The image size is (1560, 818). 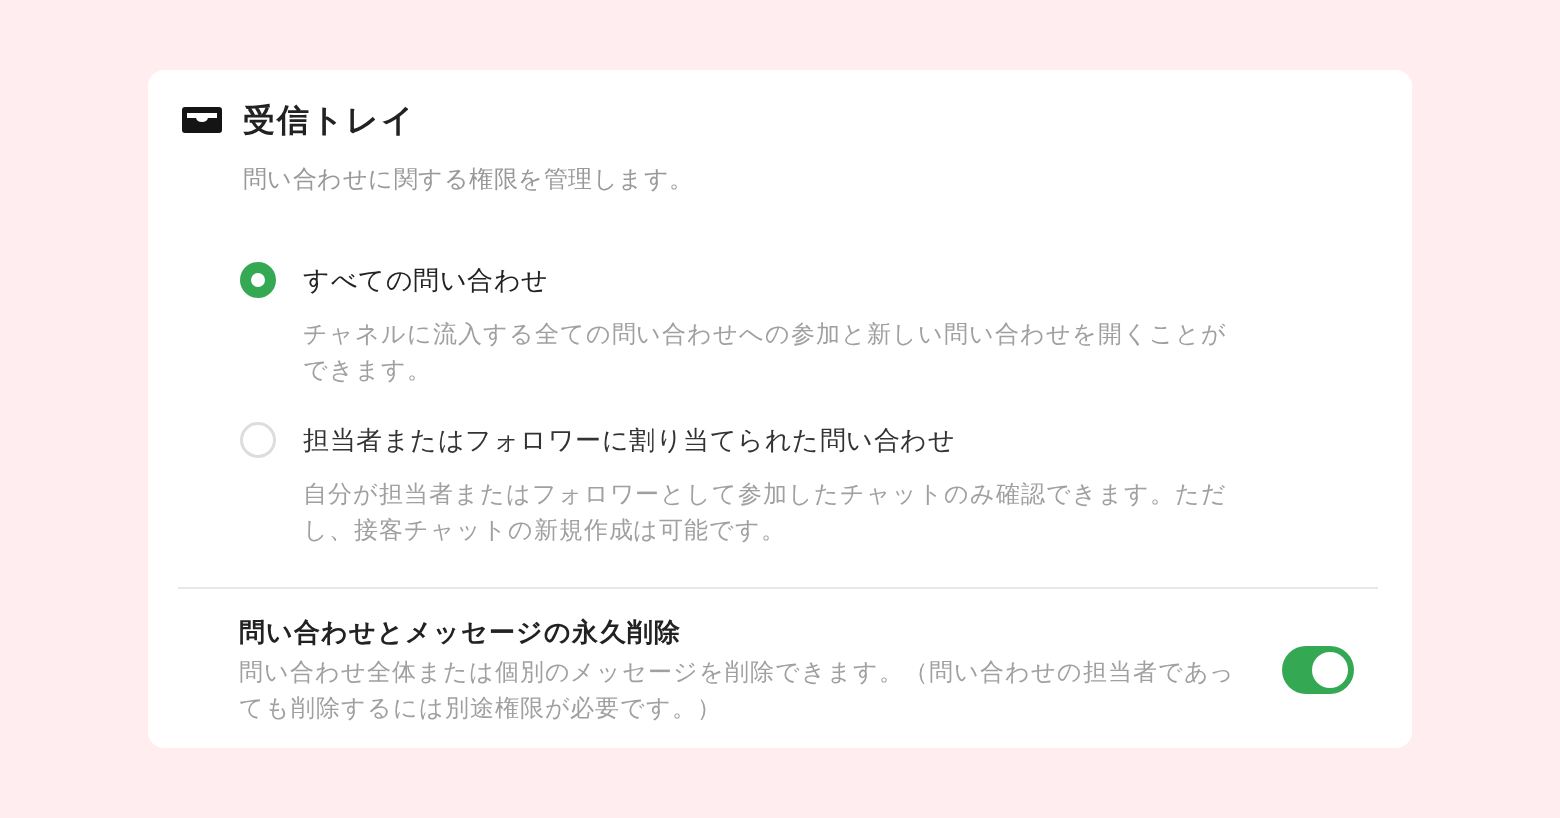 I want to click on option-label: すべての問い合わせ, so click(x=426, y=280).